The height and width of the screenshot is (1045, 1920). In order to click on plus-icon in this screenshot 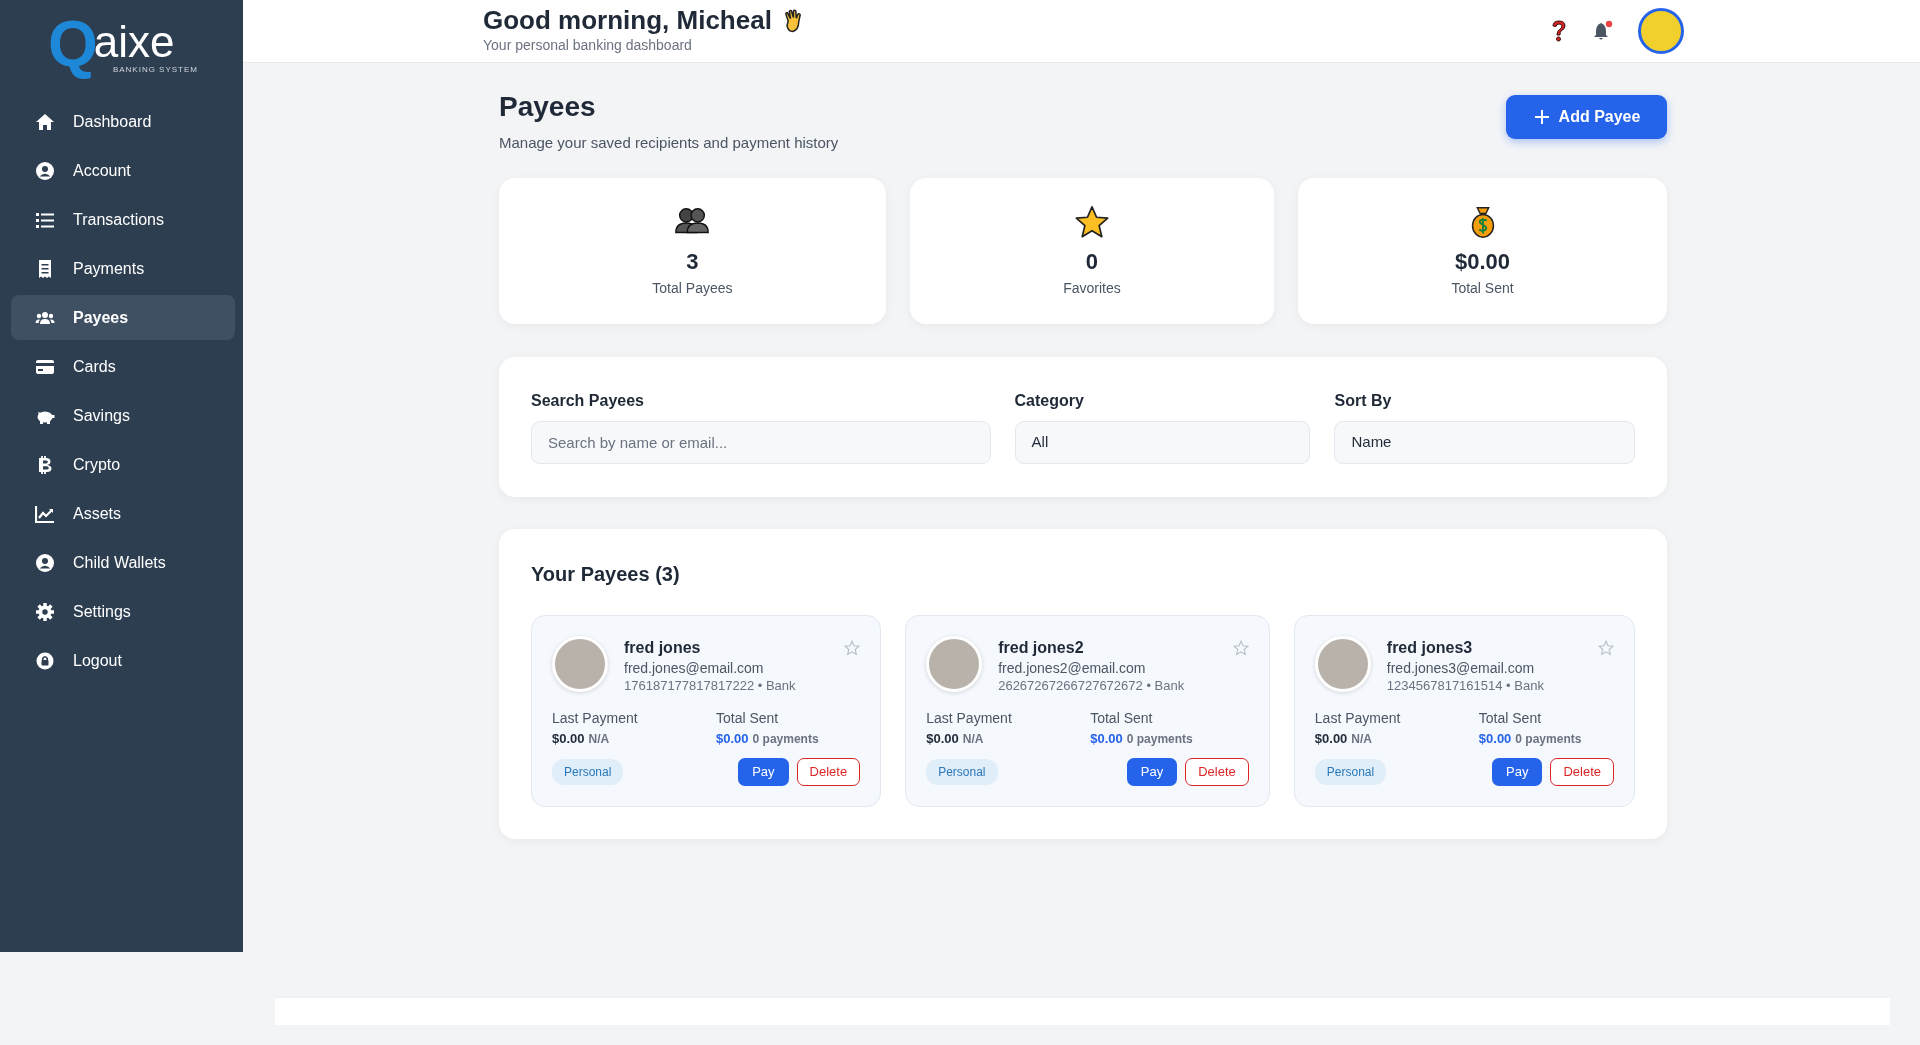, I will do `click(1541, 117)`.